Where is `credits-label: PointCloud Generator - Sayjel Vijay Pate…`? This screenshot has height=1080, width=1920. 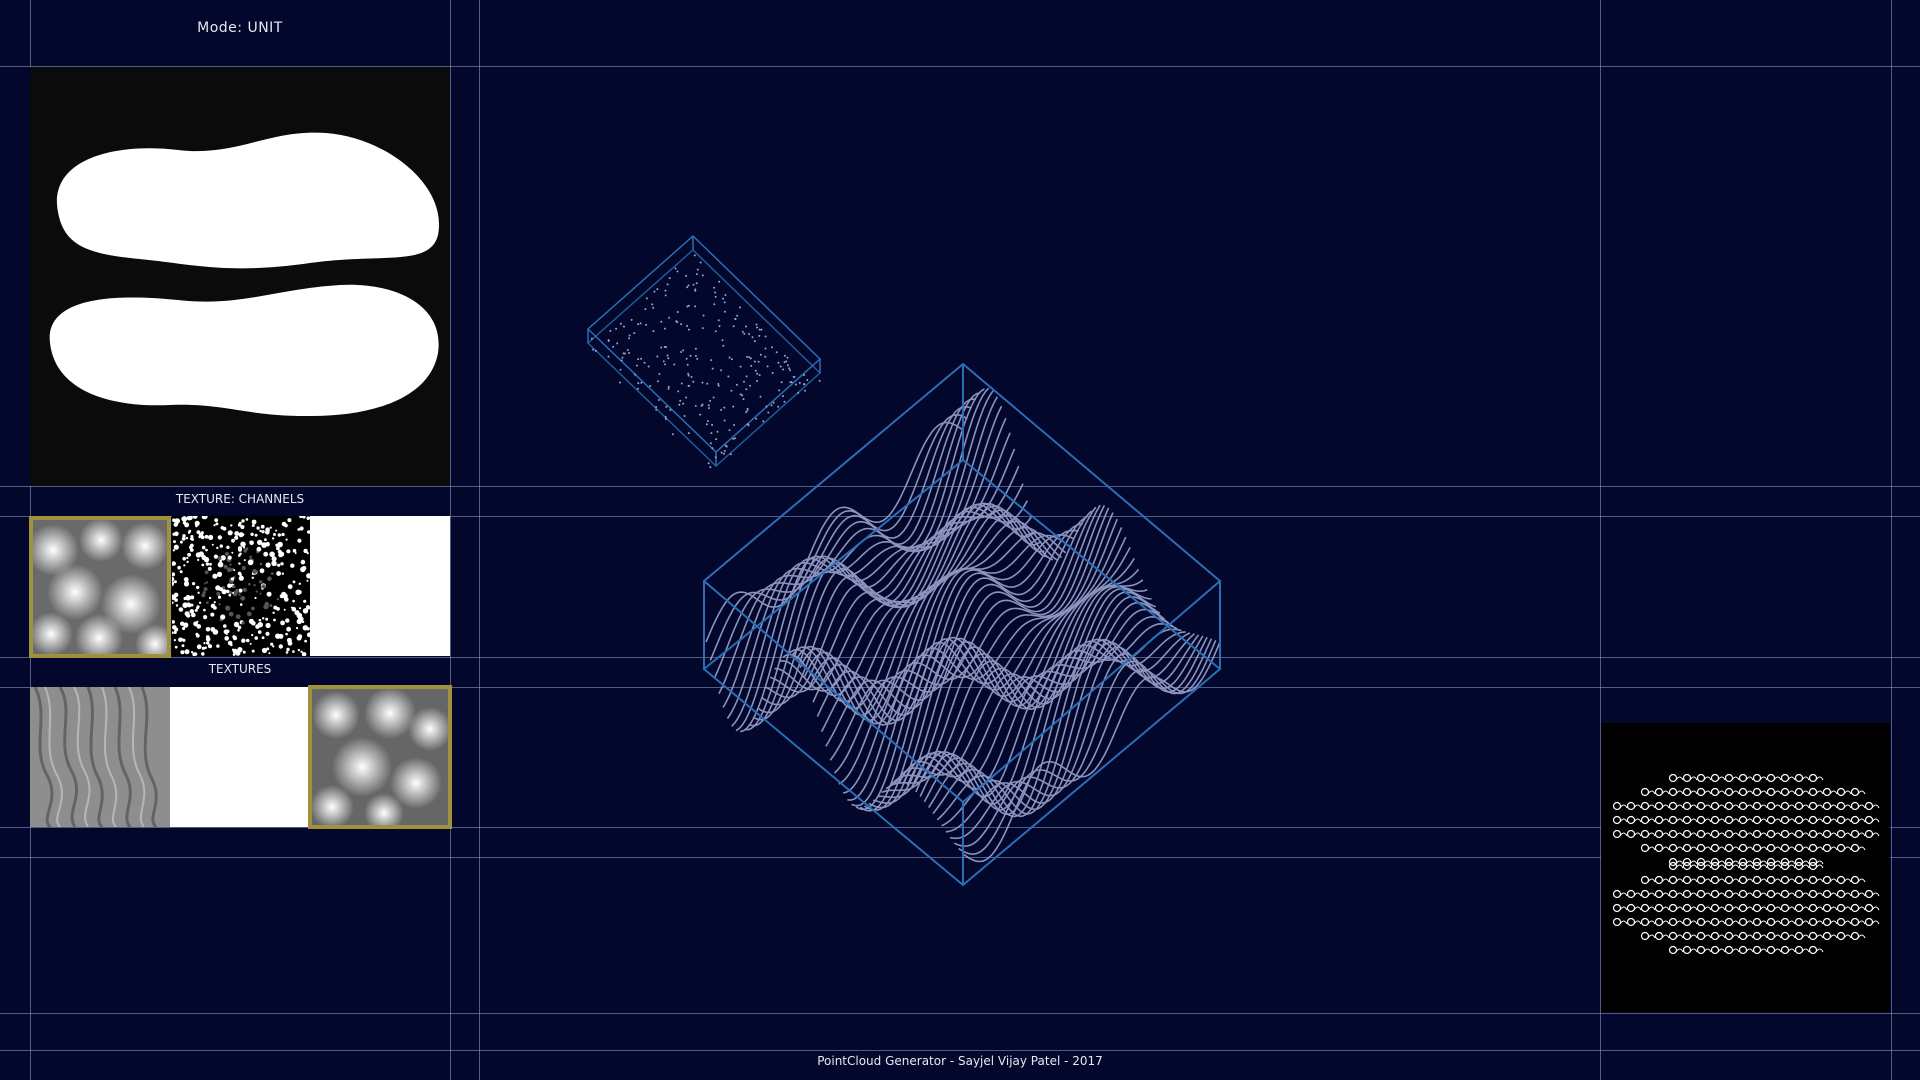 credits-label: PointCloud Generator - Sayjel Vijay Pate… is located at coordinates (960, 1061).